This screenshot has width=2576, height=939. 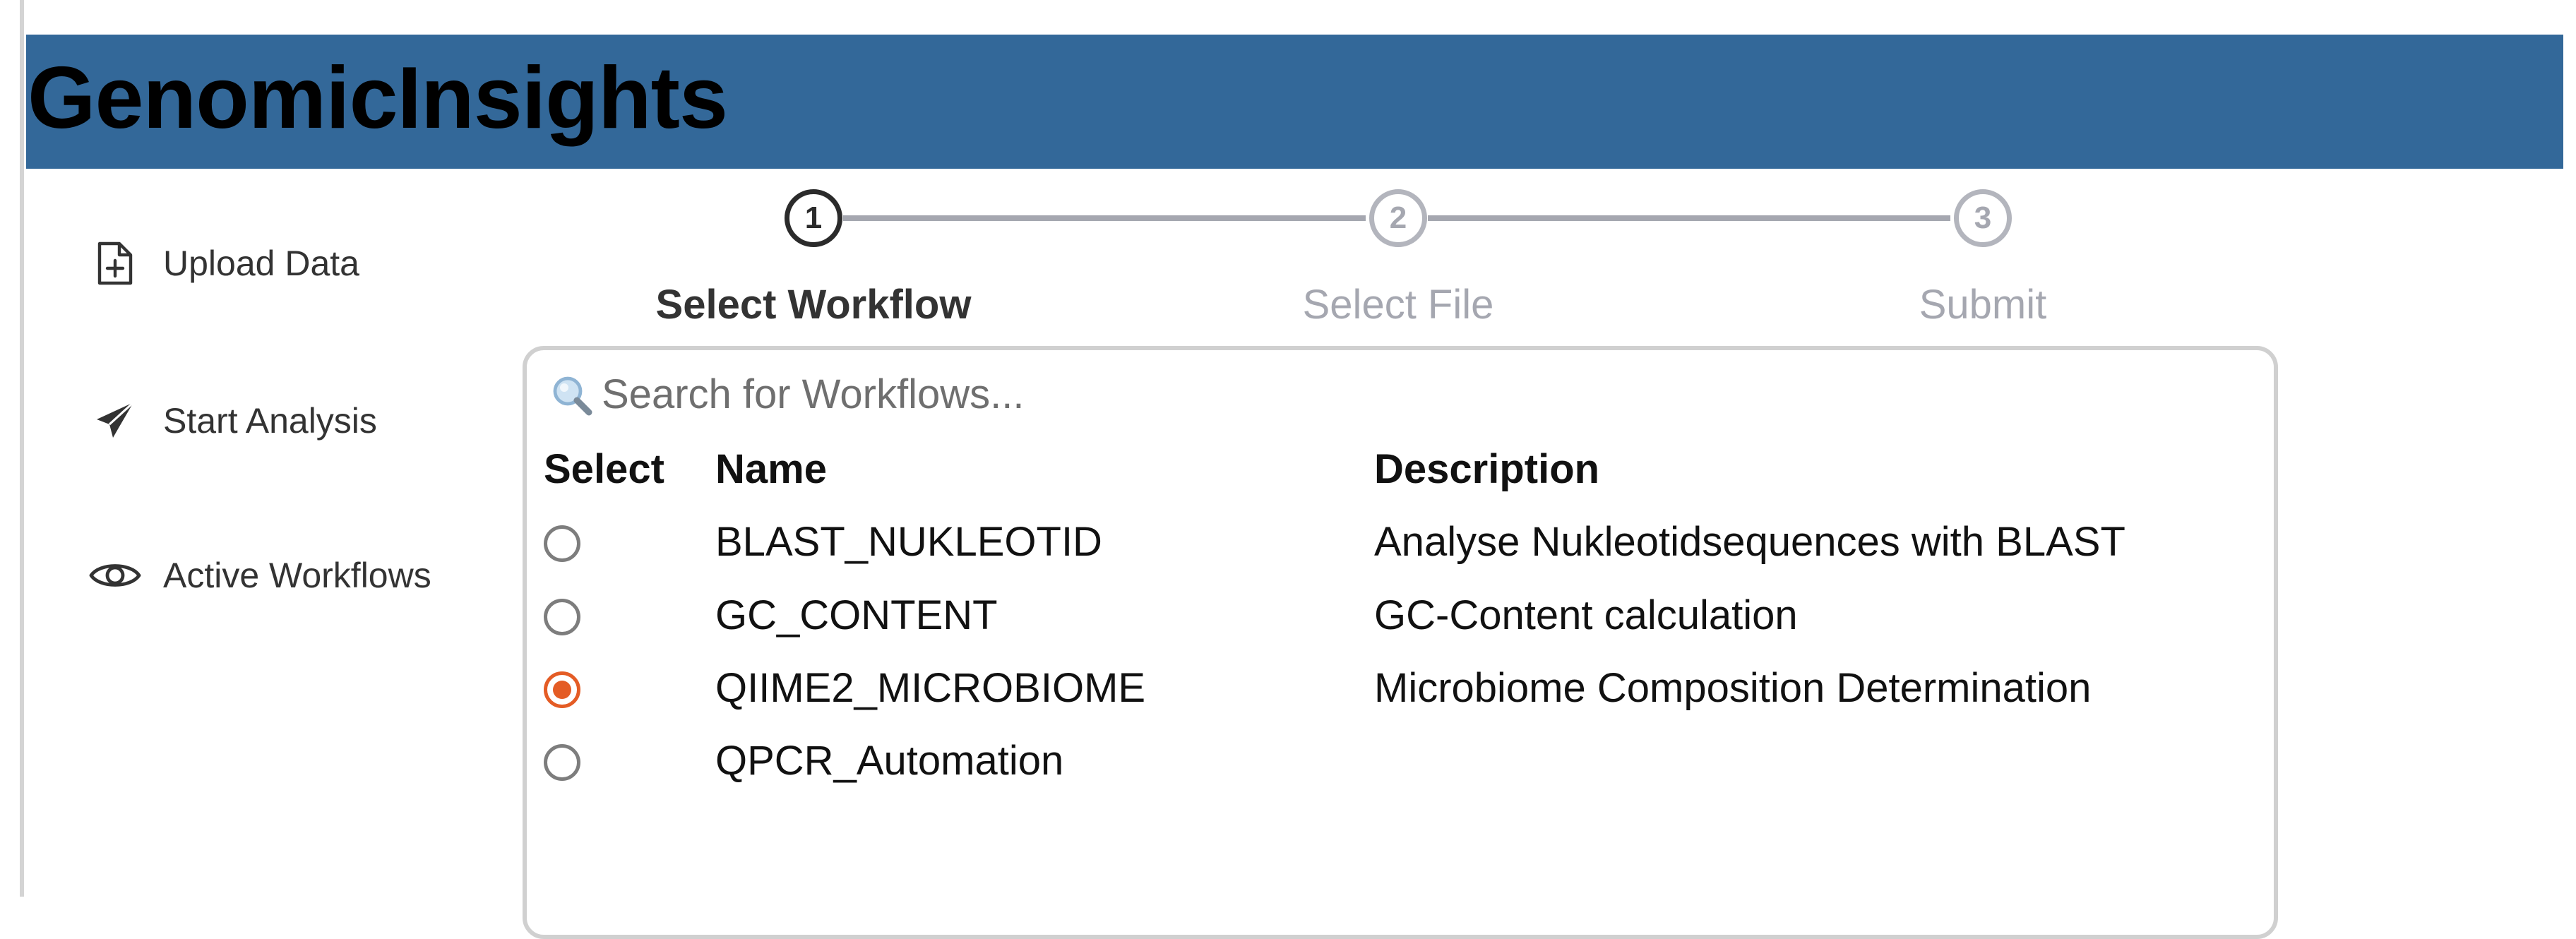 I want to click on sidebar-item-start-analysis: Start Analysis, so click(x=232, y=421).